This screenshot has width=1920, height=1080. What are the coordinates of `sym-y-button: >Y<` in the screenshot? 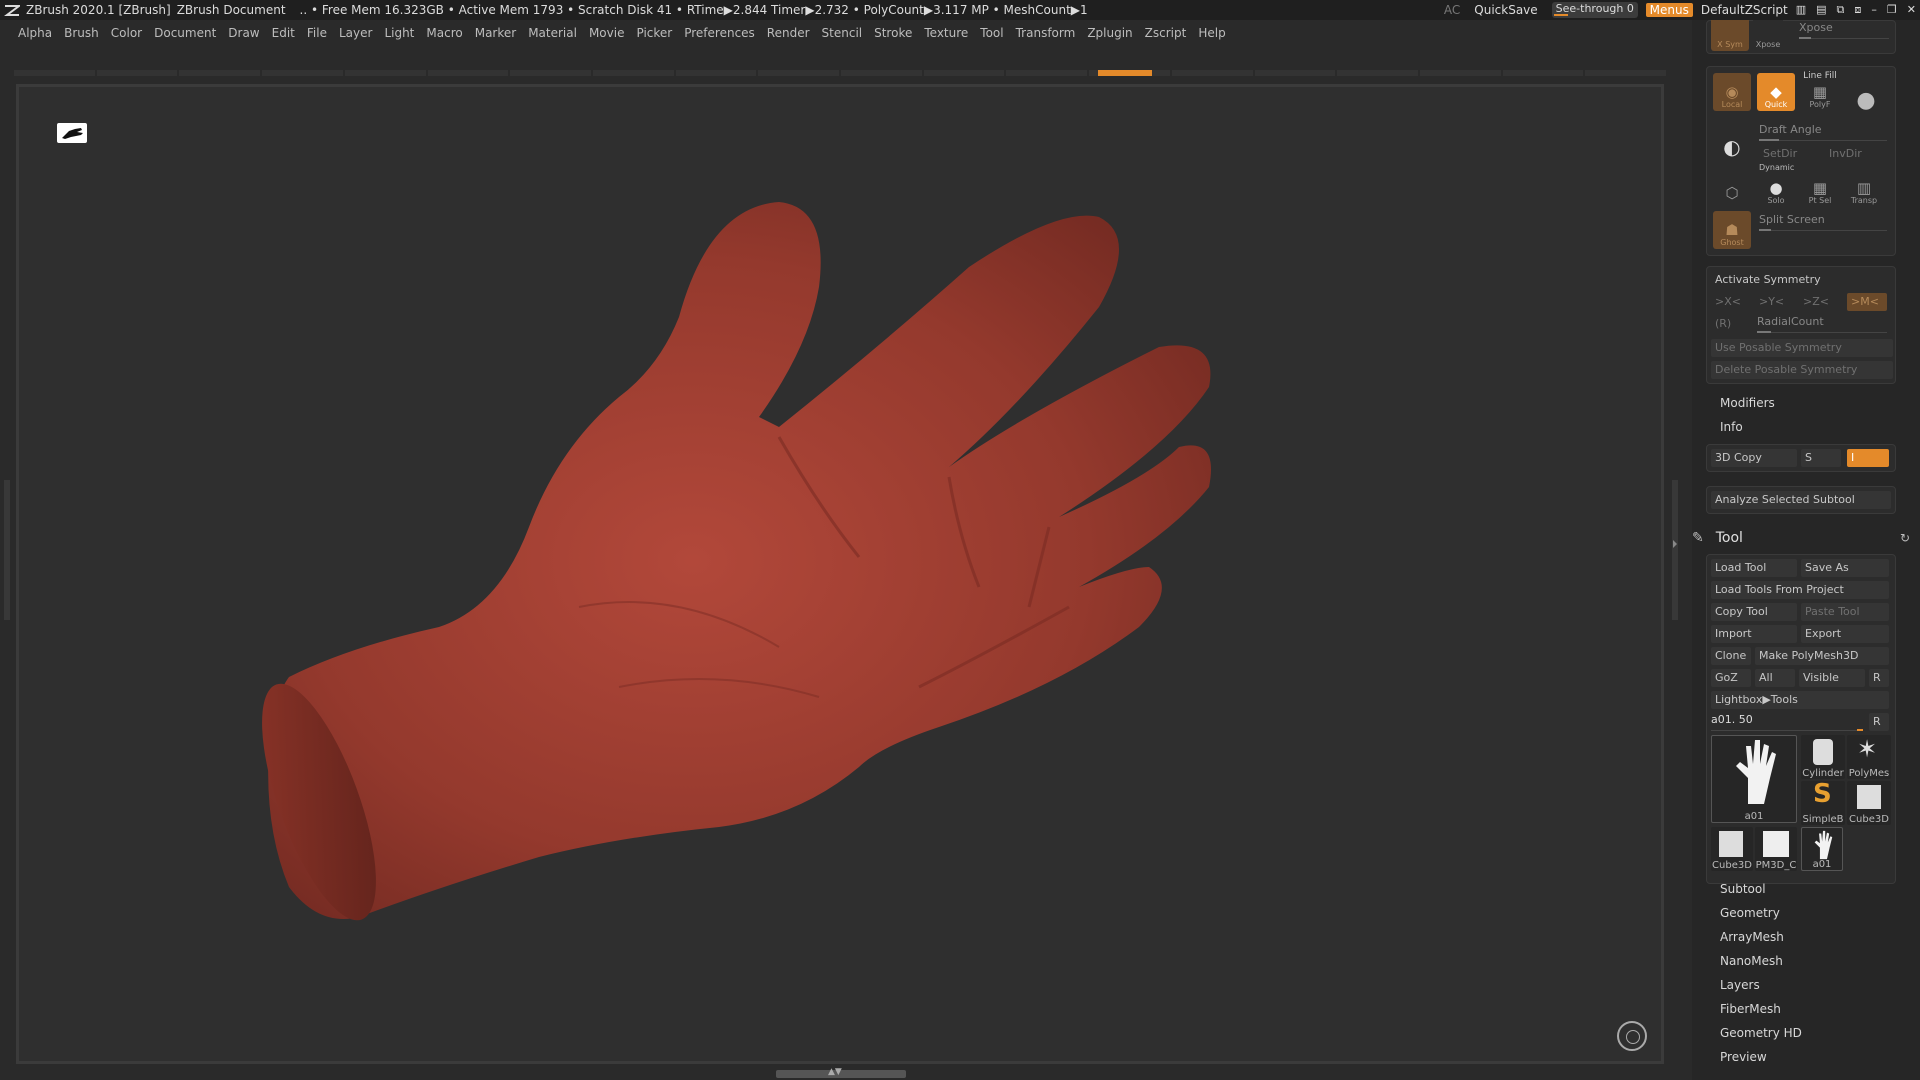 It's located at (1775, 302).